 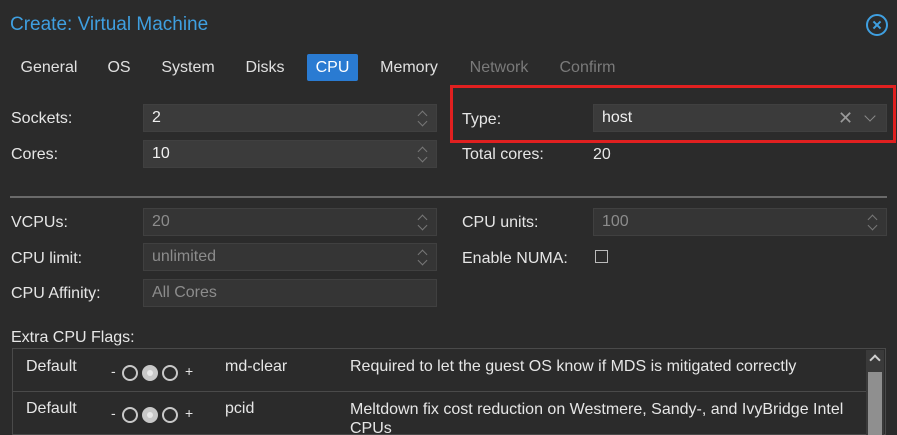 What do you see at coordinates (617, 117) in the screenshot?
I see `type-value: host` at bounding box center [617, 117].